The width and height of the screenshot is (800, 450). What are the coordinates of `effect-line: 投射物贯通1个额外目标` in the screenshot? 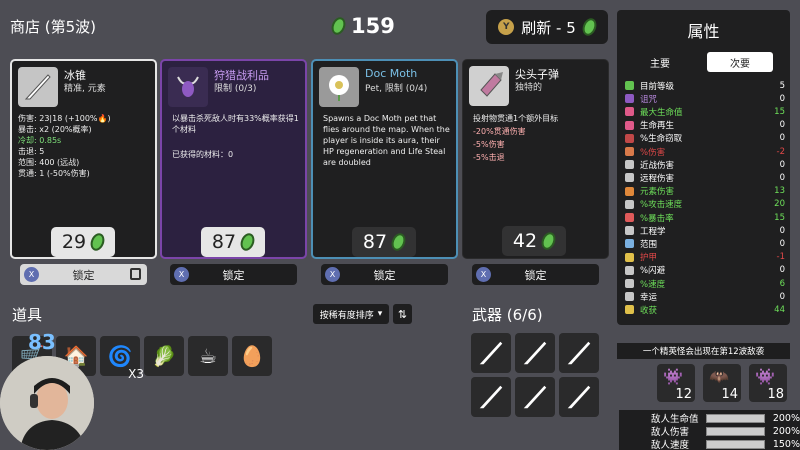 It's located at (516, 118).